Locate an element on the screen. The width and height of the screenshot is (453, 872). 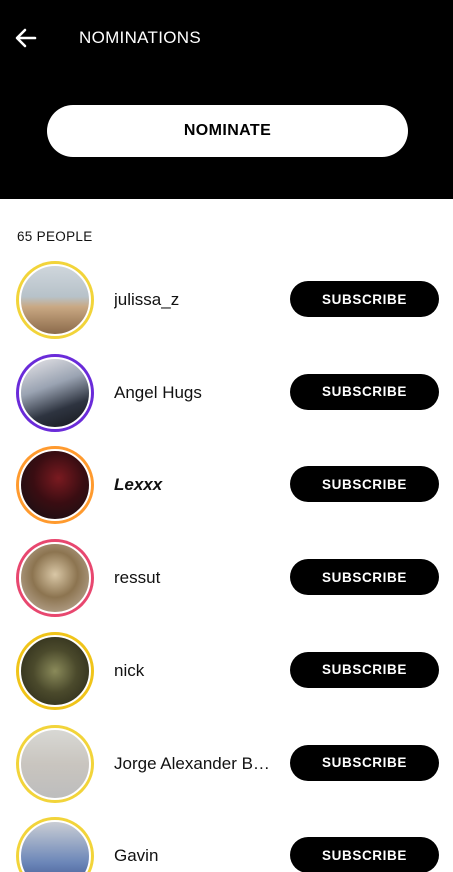
back-button is located at coordinates (26, 38).